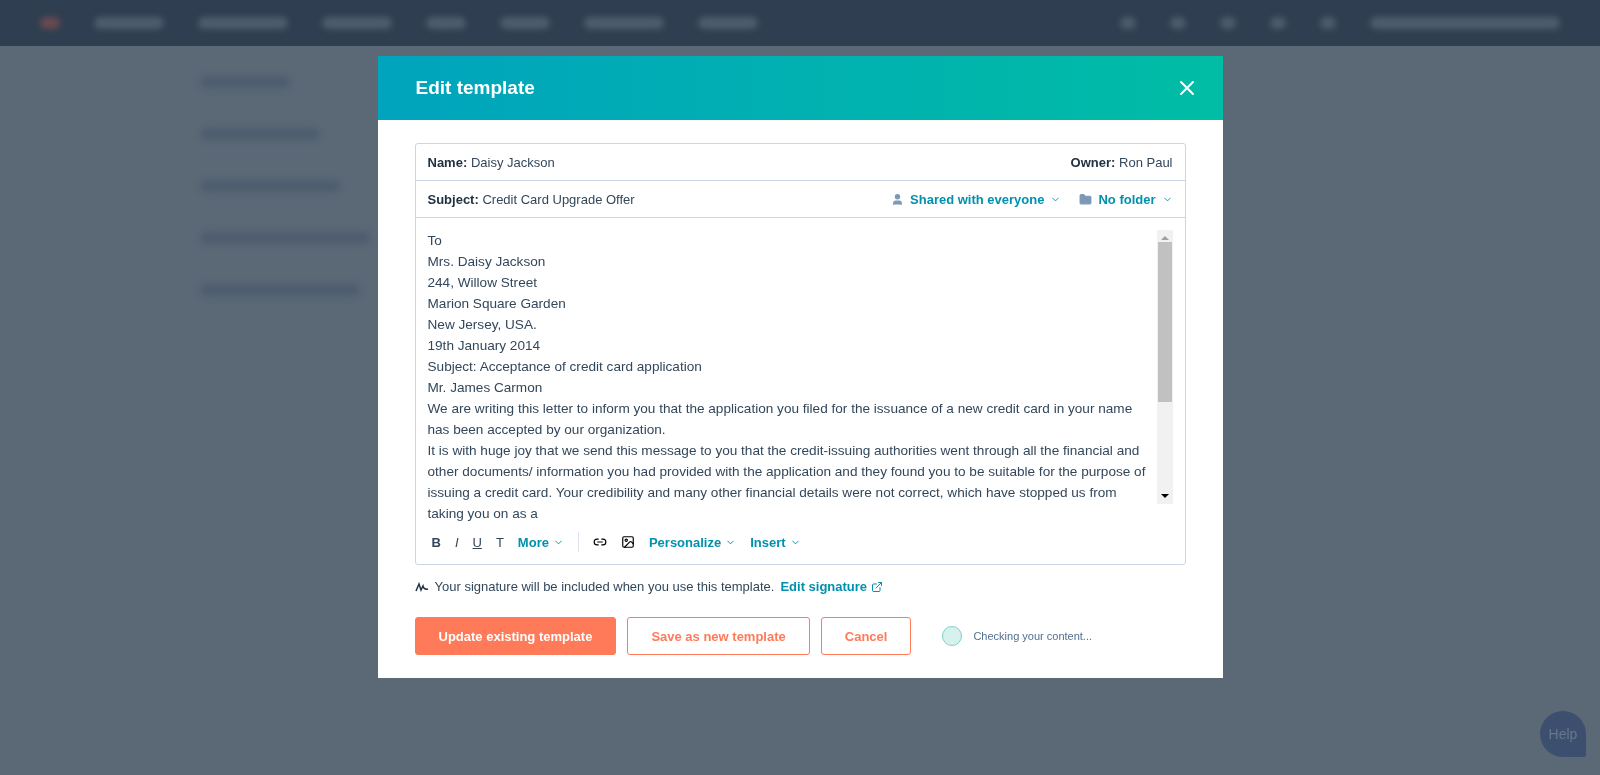  Describe the element at coordinates (482, 325) in the screenshot. I see `body-paragraph: New Jersey, USA.` at that location.